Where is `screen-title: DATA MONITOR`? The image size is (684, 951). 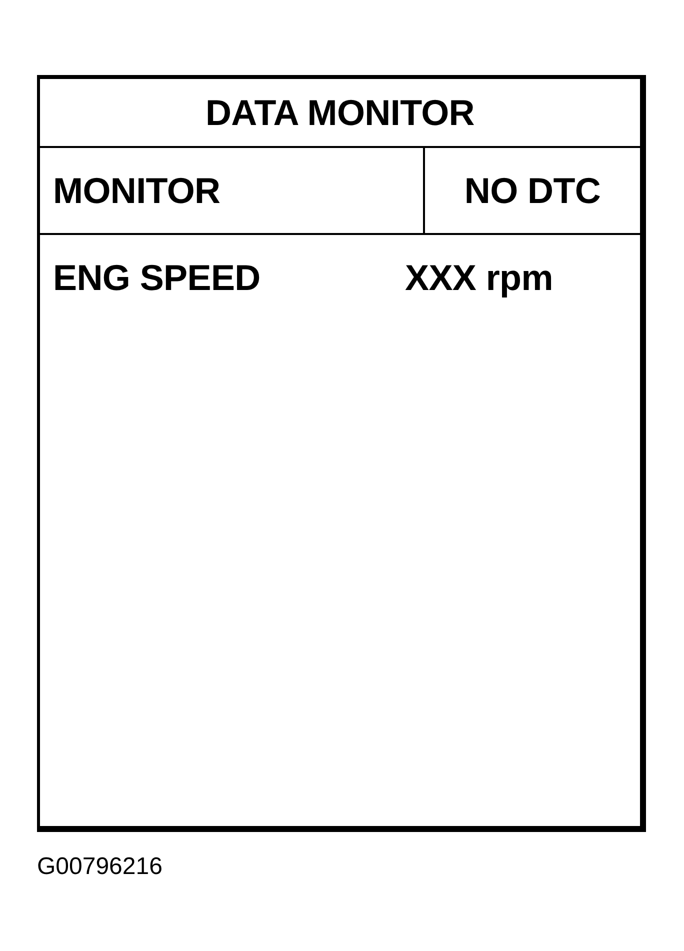
screen-title: DATA MONITOR is located at coordinates (340, 112).